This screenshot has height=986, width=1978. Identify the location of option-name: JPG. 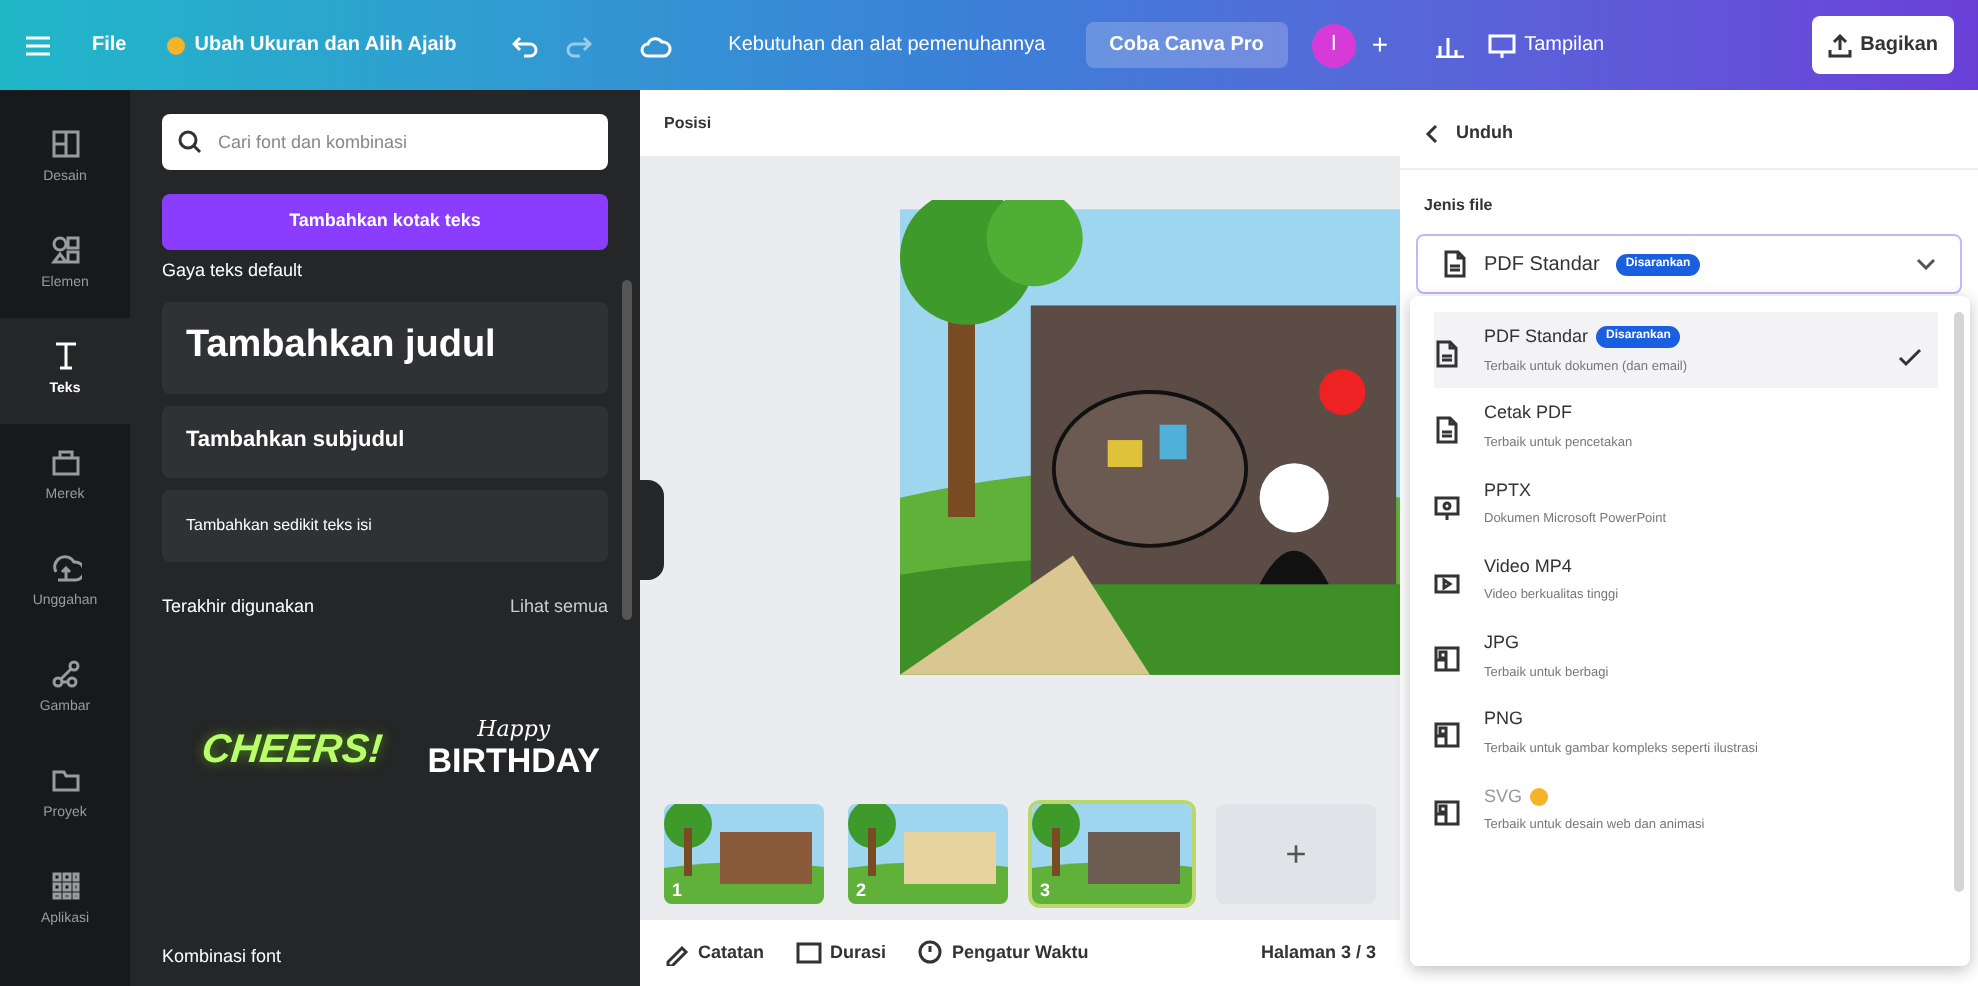
(1502, 643).